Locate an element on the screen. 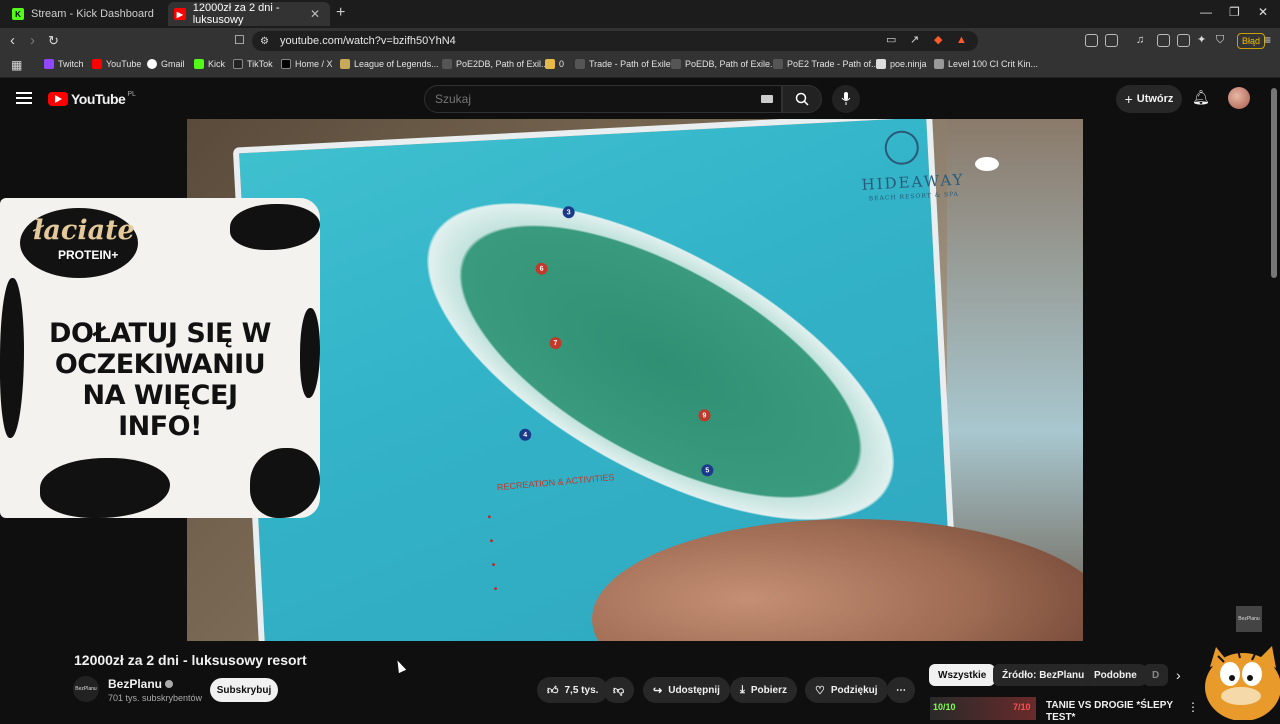 The image size is (1280, 724). share-page-icon: ↗ is located at coordinates (914, 40).